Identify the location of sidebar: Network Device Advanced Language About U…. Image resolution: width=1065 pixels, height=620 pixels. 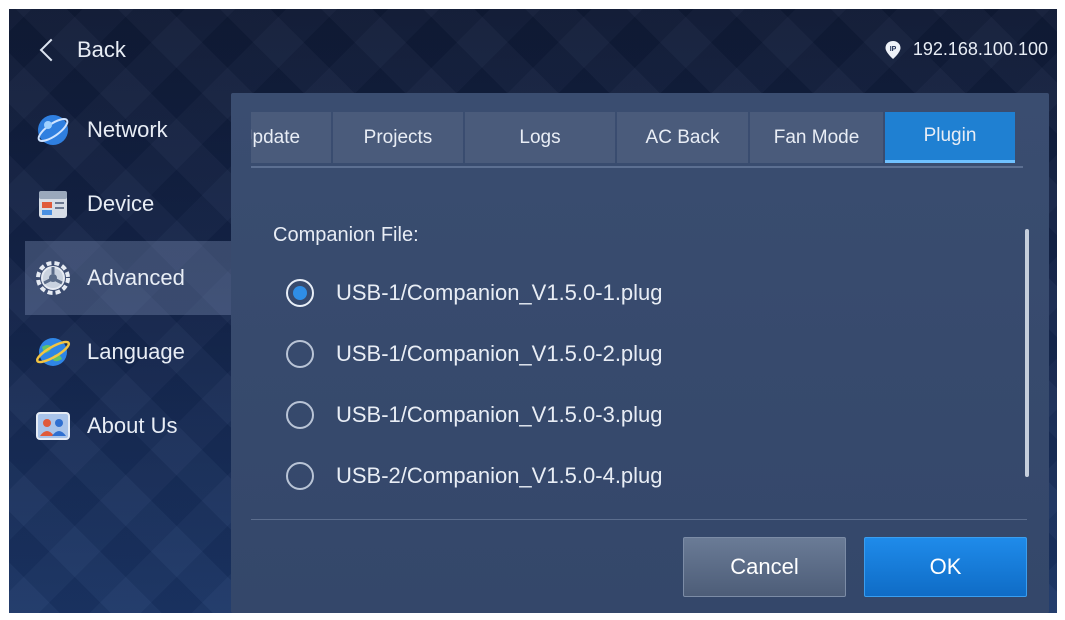
(130, 278).